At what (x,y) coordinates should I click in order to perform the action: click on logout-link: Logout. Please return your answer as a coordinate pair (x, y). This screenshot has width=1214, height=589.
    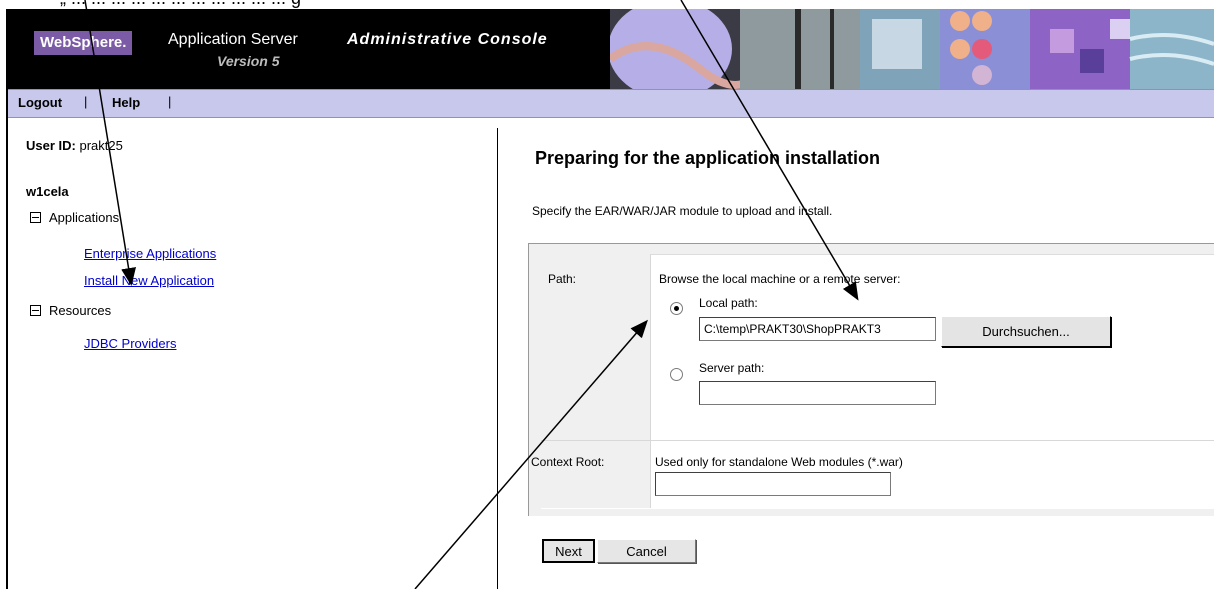
    Looking at the image, I should click on (40, 102).